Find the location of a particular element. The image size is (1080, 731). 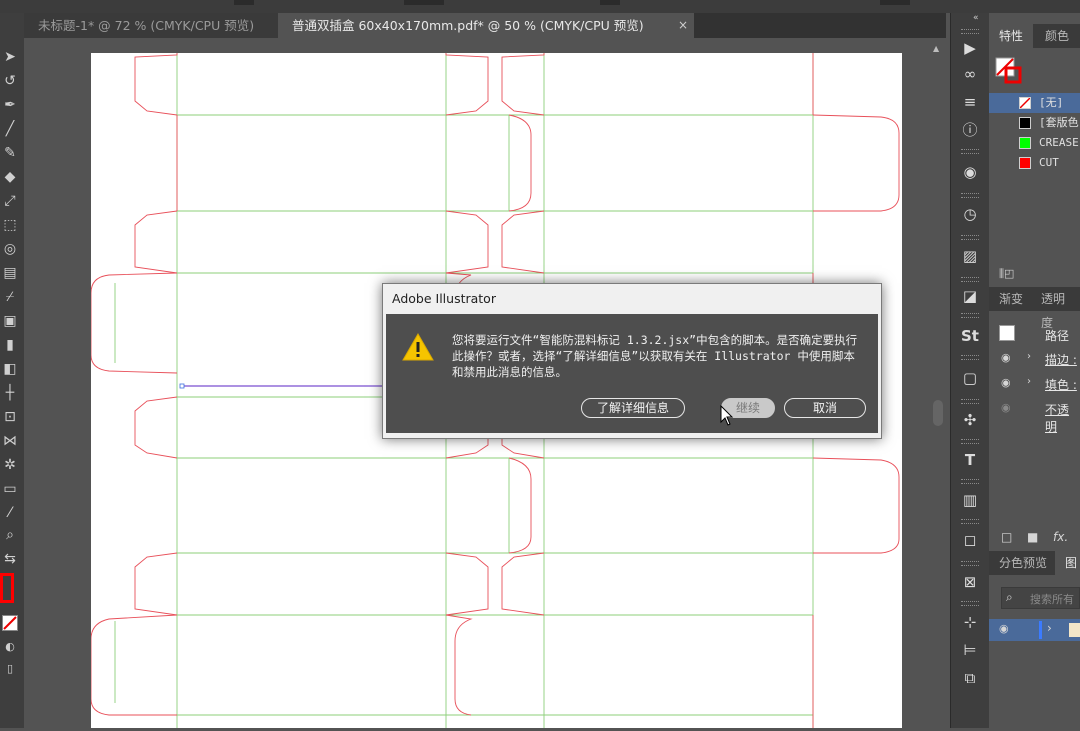

separations-panel-tabs: 分色预览 图 is located at coordinates (1034, 563).